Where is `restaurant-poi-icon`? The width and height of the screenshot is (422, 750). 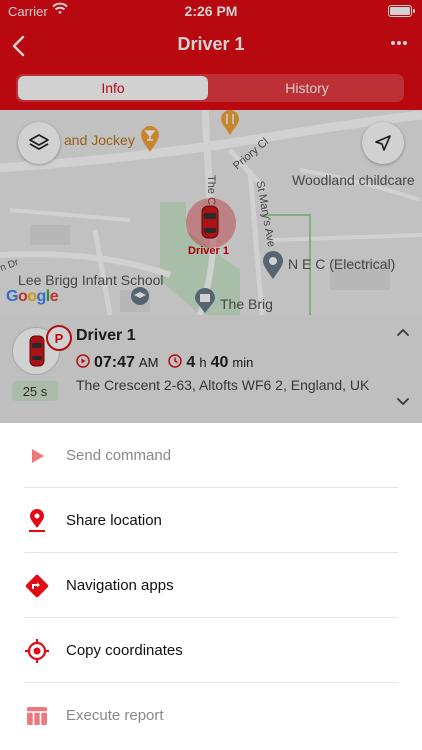
restaurant-poi-icon is located at coordinates (230, 122).